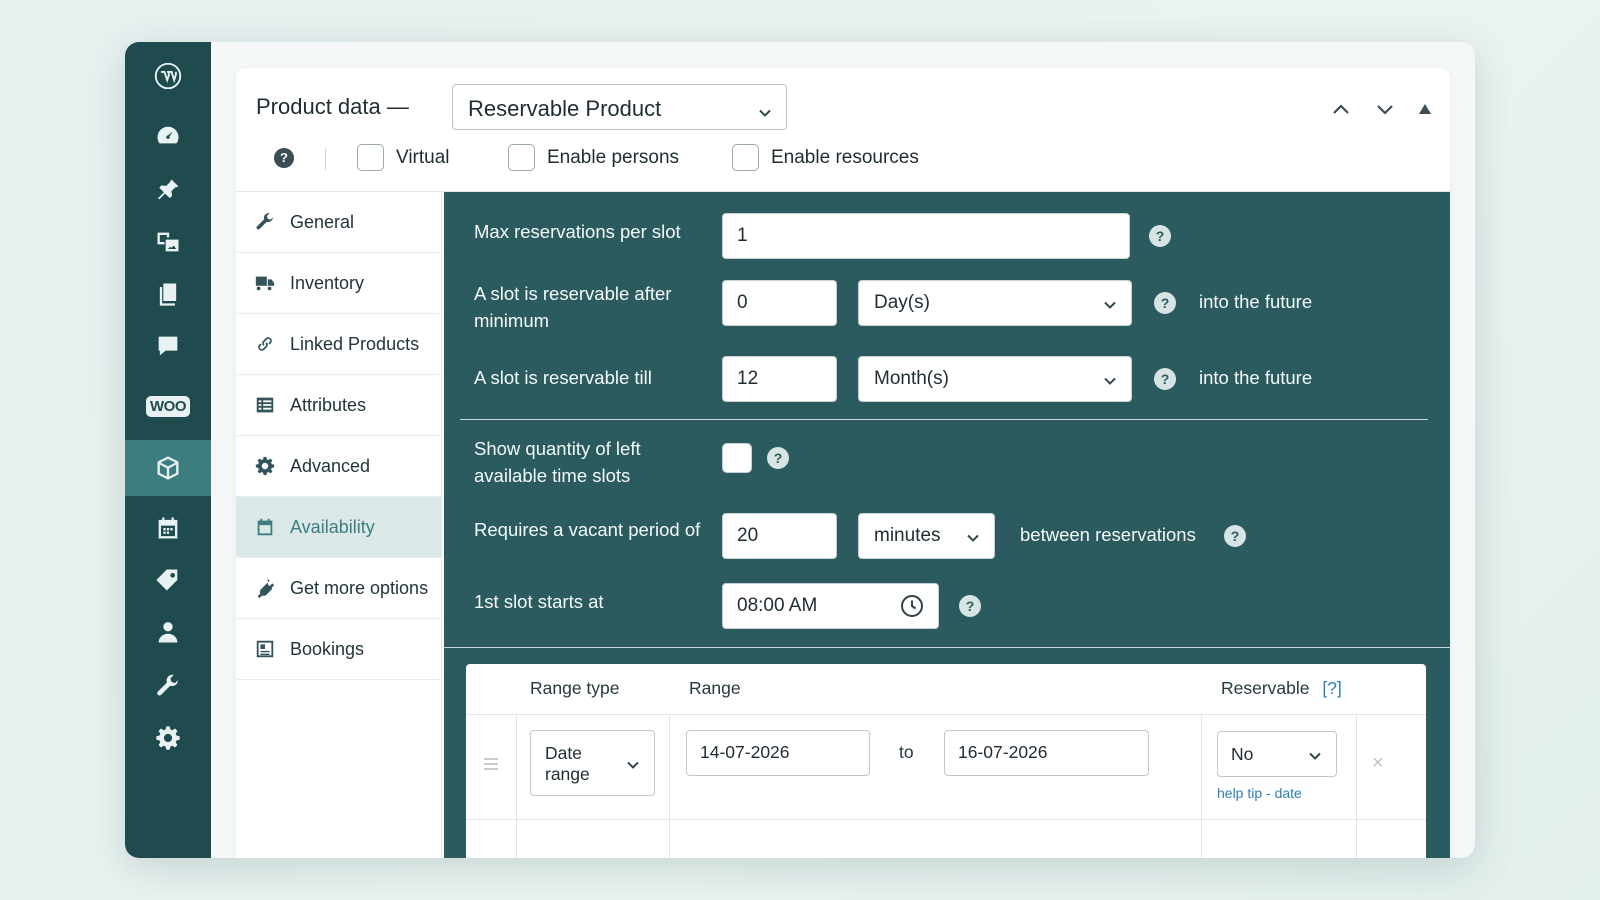 Image resolution: width=1600 pixels, height=900 pixels. What do you see at coordinates (168, 686) in the screenshot?
I see `tools-wrench-icon` at bounding box center [168, 686].